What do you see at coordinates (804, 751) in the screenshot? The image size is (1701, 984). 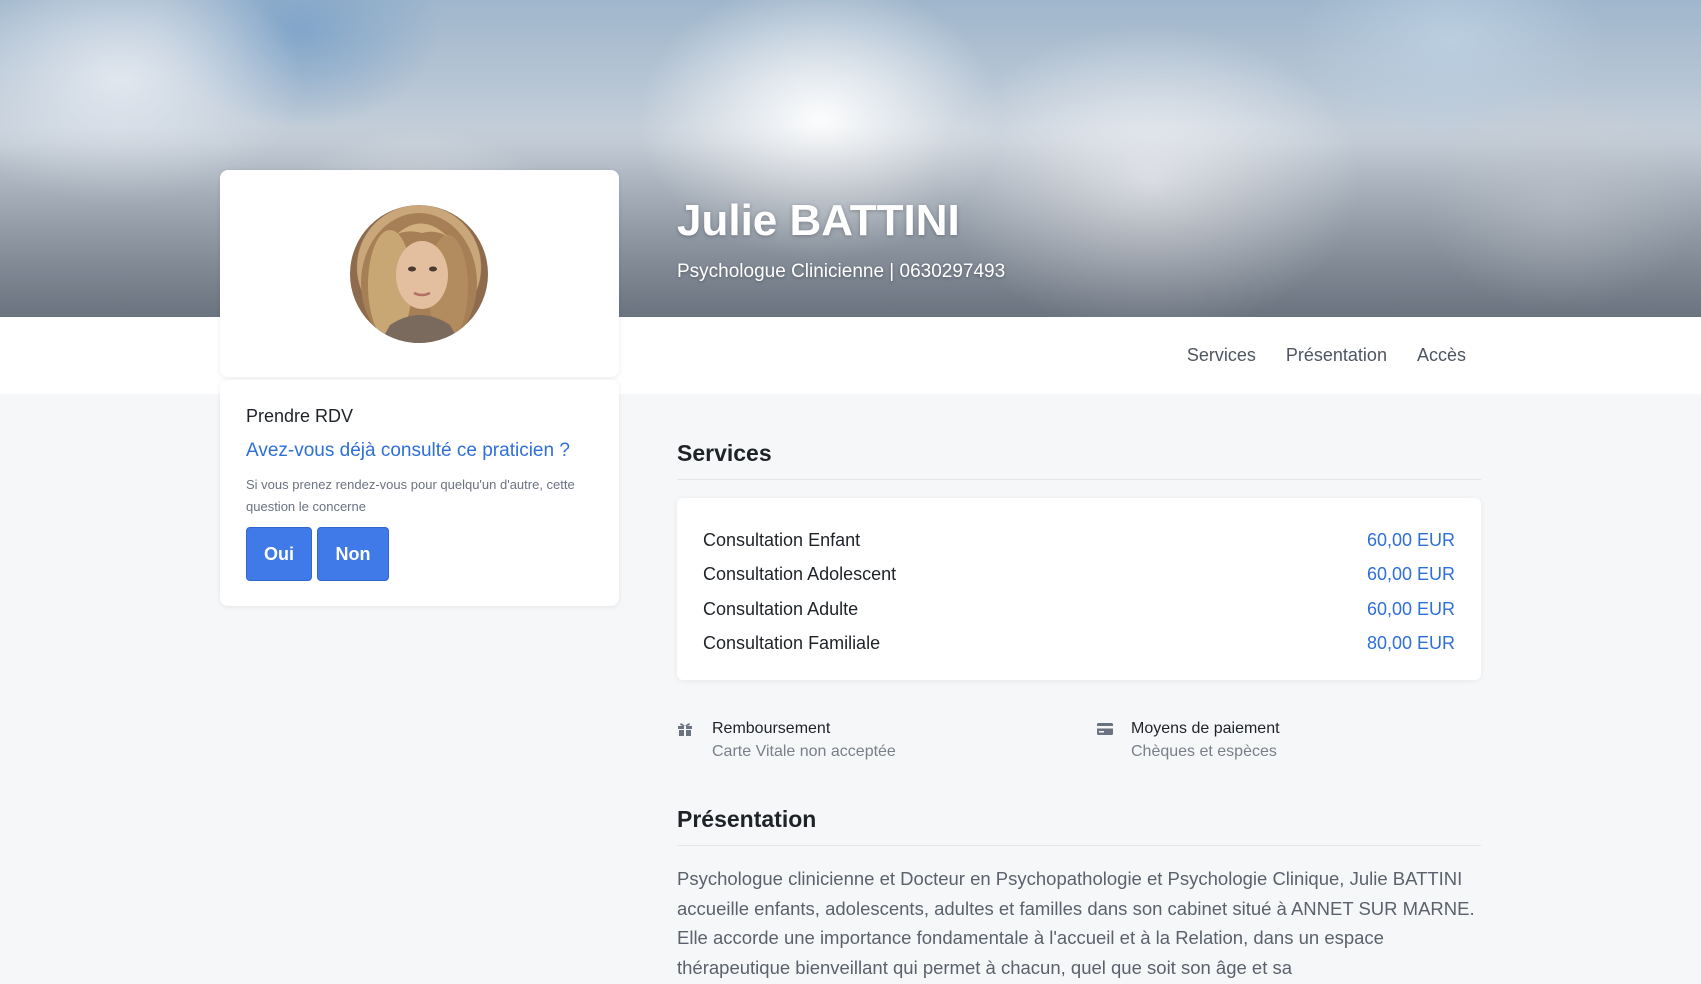 I see `reimbursement-value: Carte Vitale non acceptée` at bounding box center [804, 751].